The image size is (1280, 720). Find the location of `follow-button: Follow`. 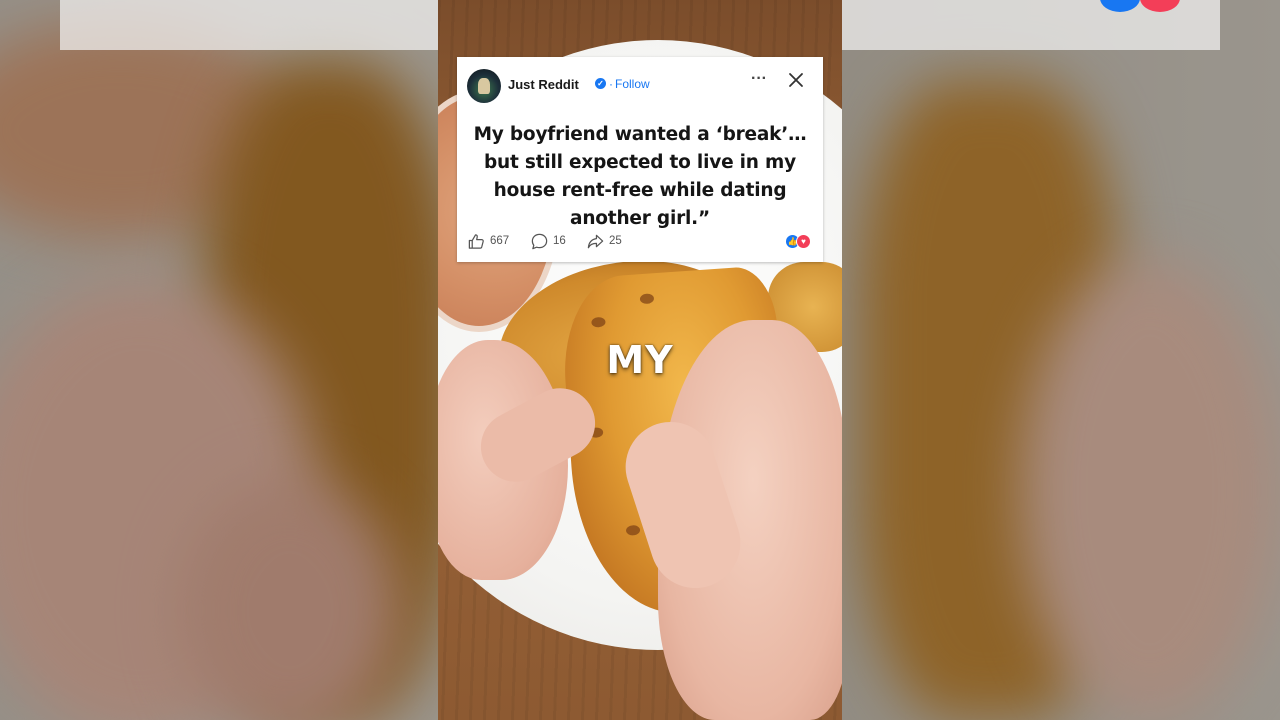

follow-button: Follow is located at coordinates (632, 84).